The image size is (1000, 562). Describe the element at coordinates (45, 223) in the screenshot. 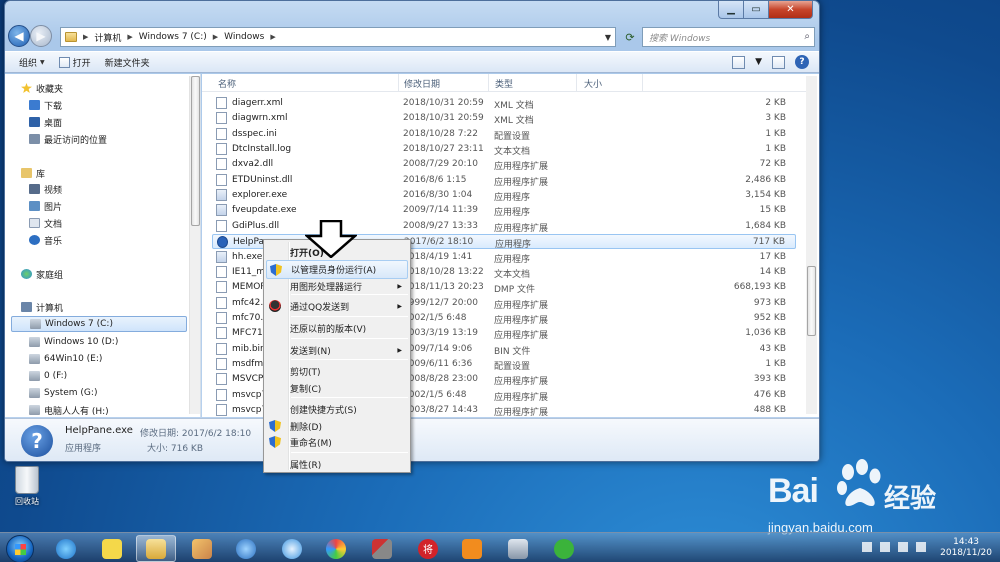

I see `nav-item-documents: 文档` at that location.